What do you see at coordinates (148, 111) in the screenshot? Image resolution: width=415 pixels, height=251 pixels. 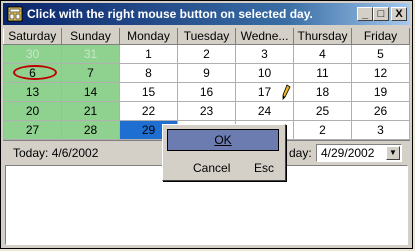 I see `day-cell: 22` at bounding box center [148, 111].